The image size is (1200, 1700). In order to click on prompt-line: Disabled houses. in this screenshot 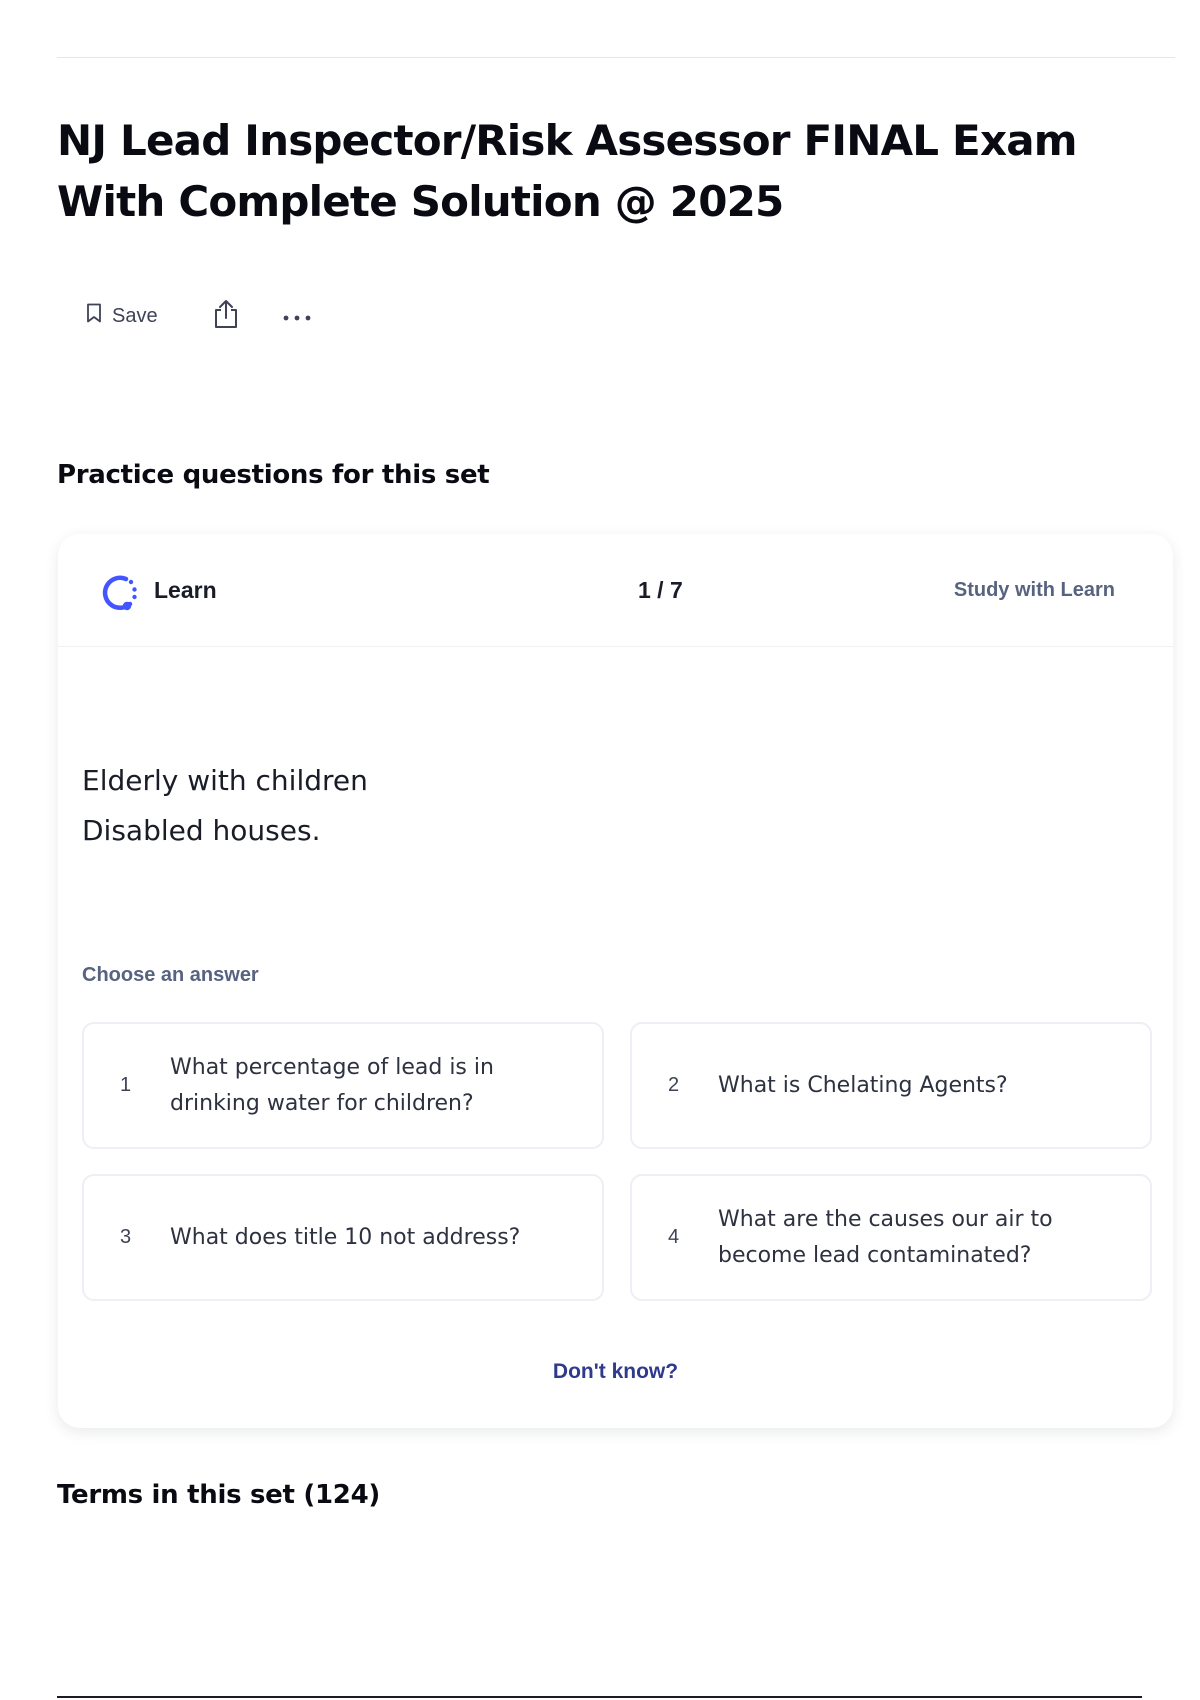, I will do `click(201, 830)`.